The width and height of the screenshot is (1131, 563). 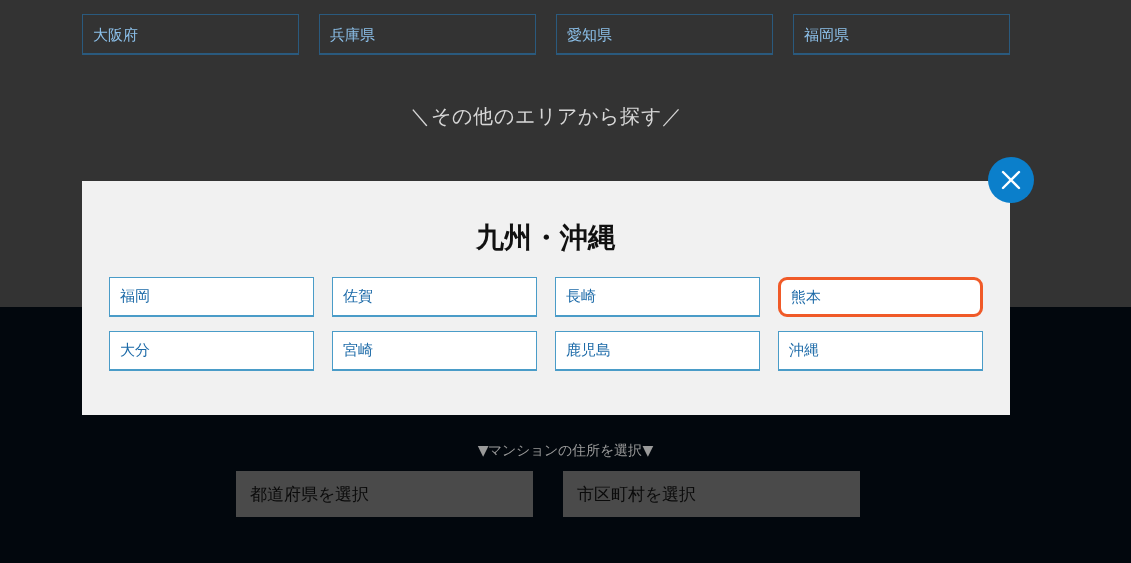 What do you see at coordinates (190, 34) in the screenshot?
I see `prefecture-button: 大阪府` at bounding box center [190, 34].